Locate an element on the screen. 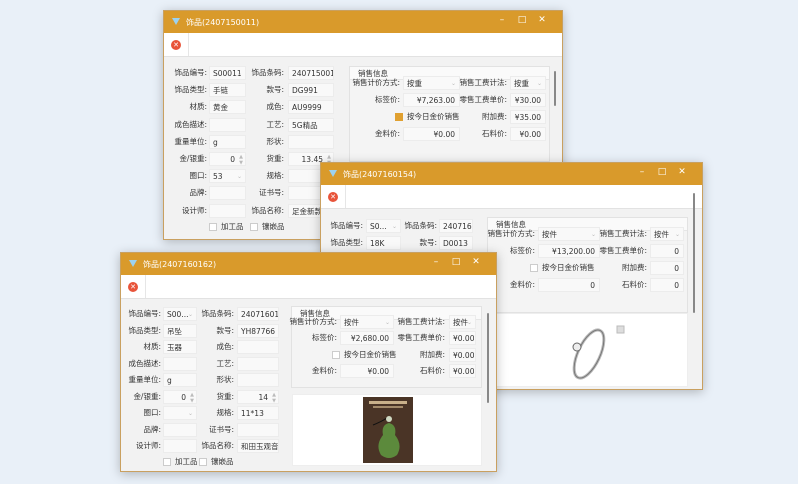  app-logo-icon is located at coordinates (176, 21).